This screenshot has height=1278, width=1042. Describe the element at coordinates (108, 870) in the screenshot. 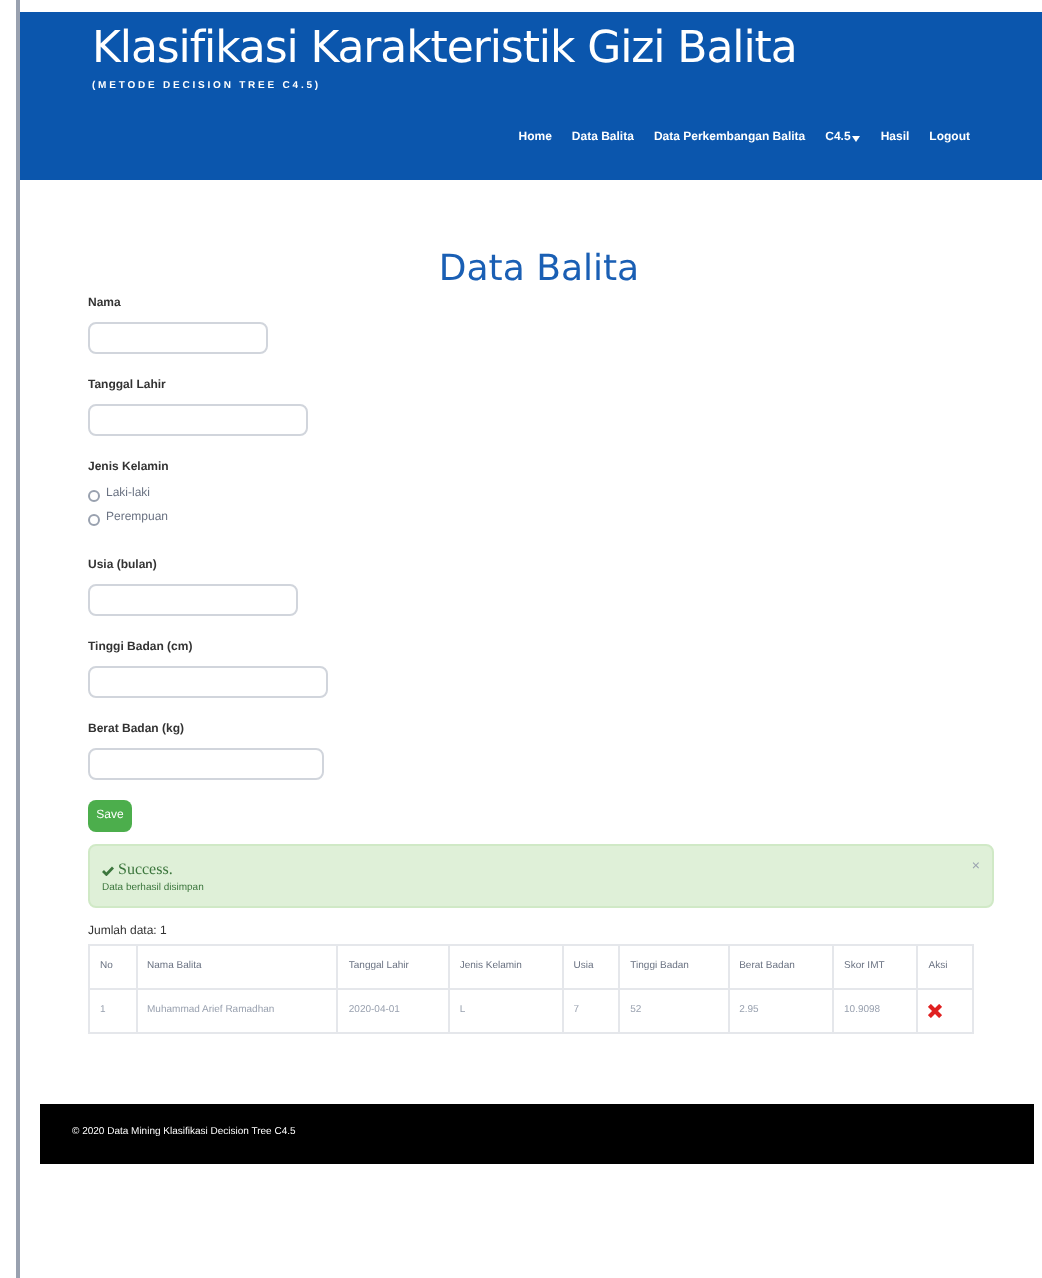

I see `checkmark-icon` at that location.